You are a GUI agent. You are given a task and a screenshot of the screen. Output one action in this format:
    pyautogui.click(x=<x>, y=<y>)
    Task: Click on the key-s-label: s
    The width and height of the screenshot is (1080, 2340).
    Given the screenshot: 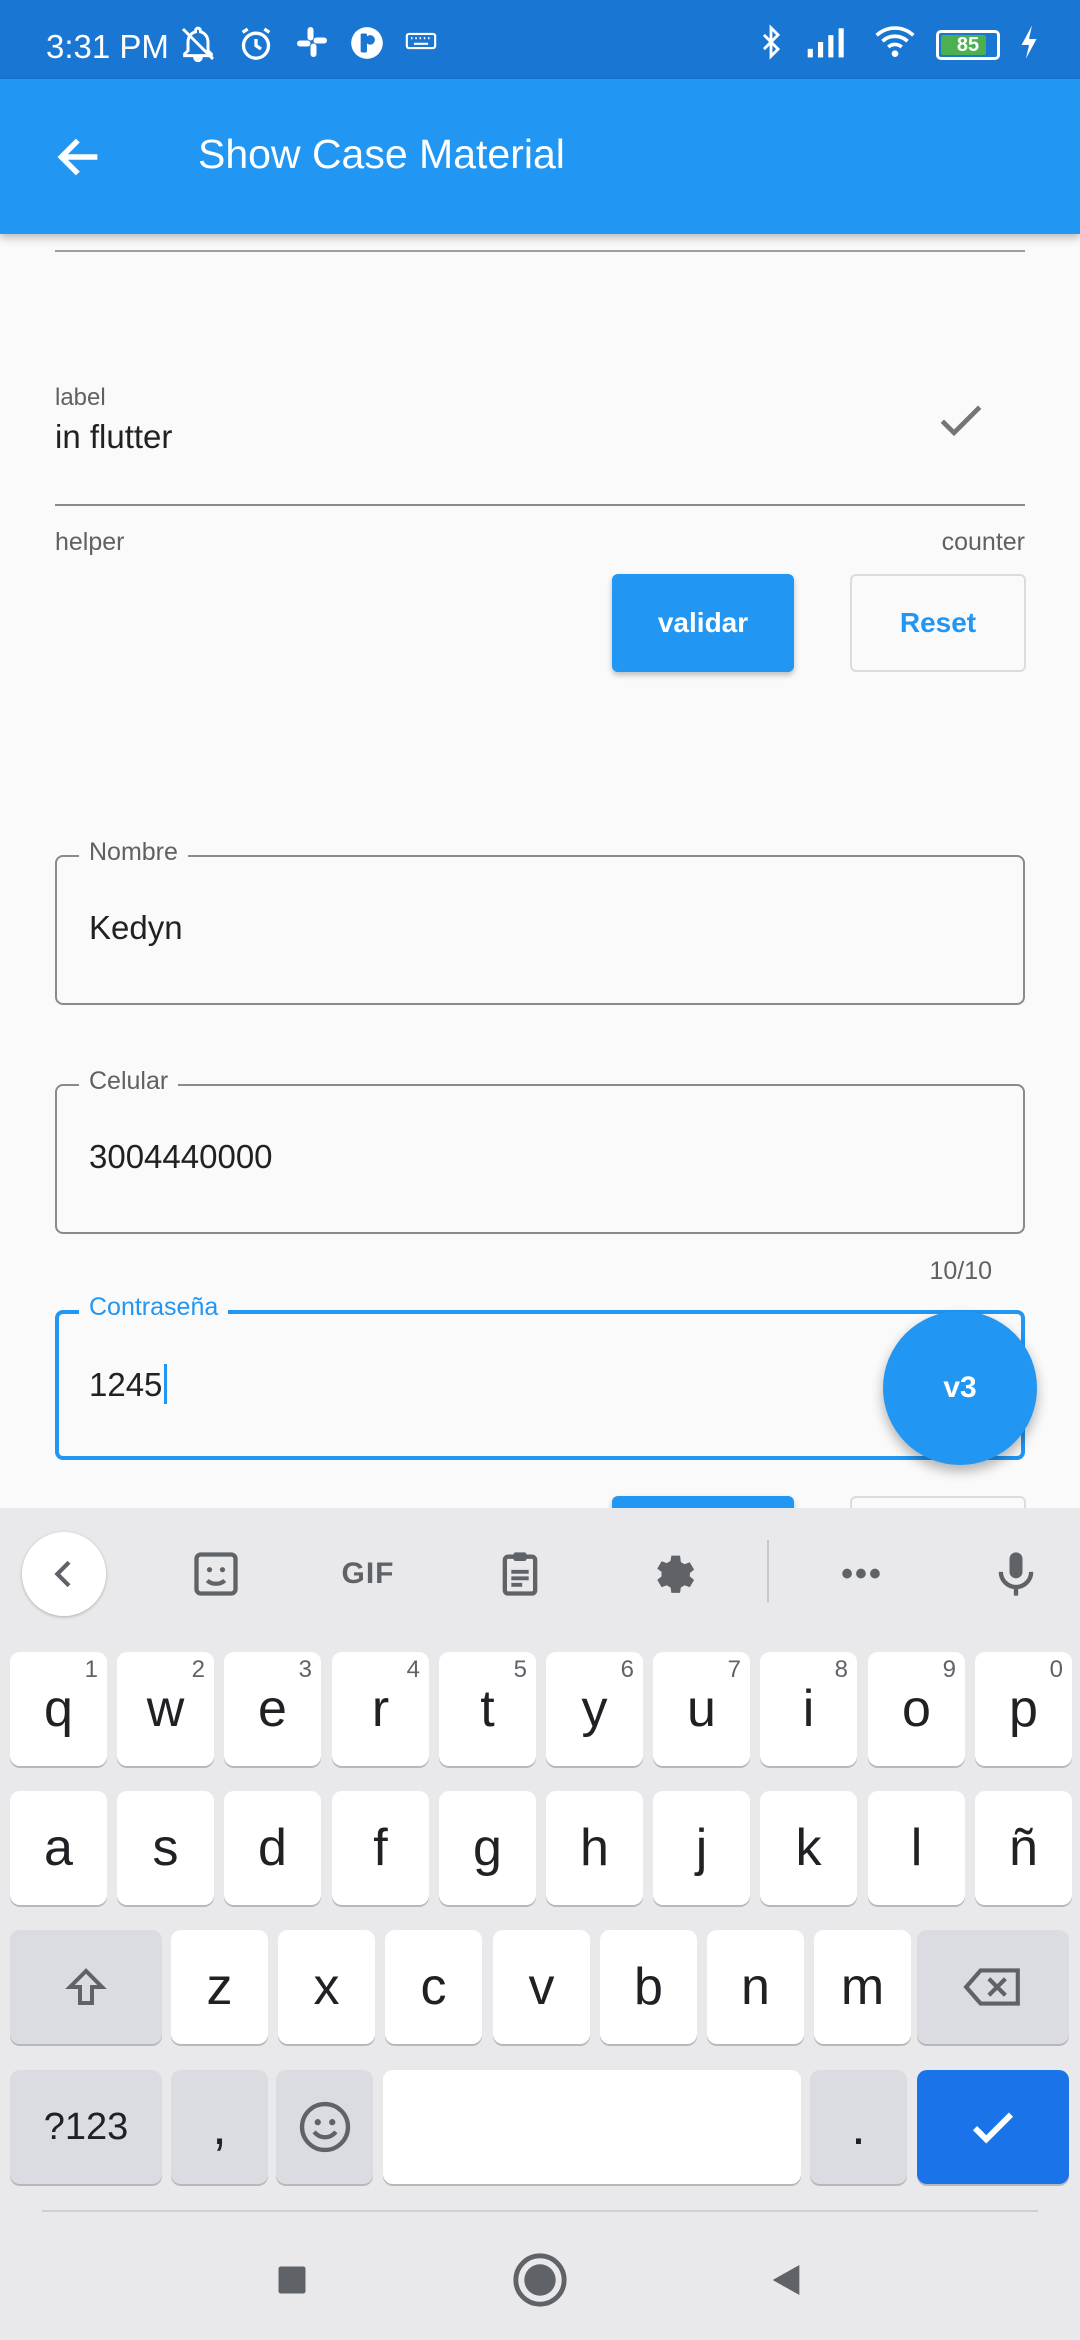 What is the action you would take?
    pyautogui.click(x=165, y=1848)
    